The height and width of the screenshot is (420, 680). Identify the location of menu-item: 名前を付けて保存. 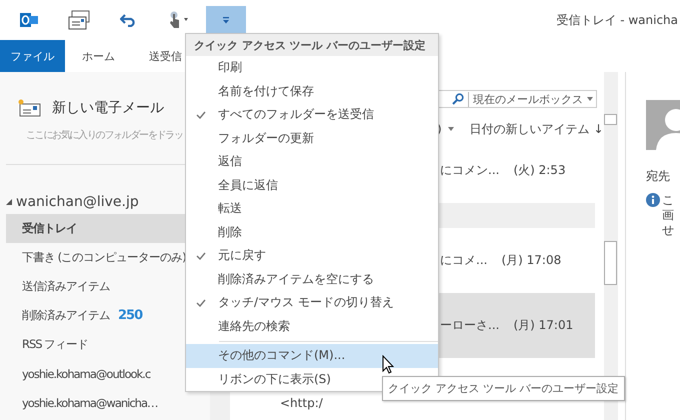
(312, 91).